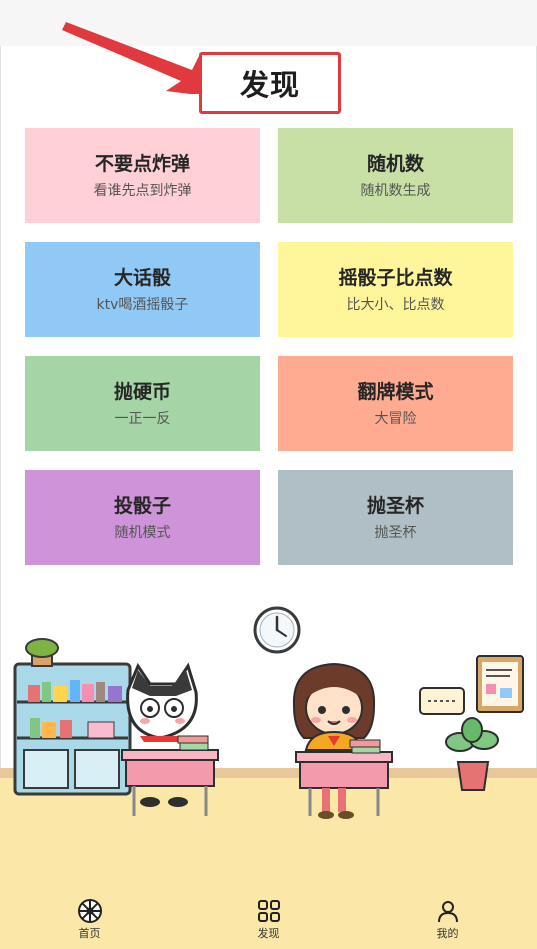 This screenshot has width=537, height=949. What do you see at coordinates (447, 912) in the screenshot?
I see `user-icon` at bounding box center [447, 912].